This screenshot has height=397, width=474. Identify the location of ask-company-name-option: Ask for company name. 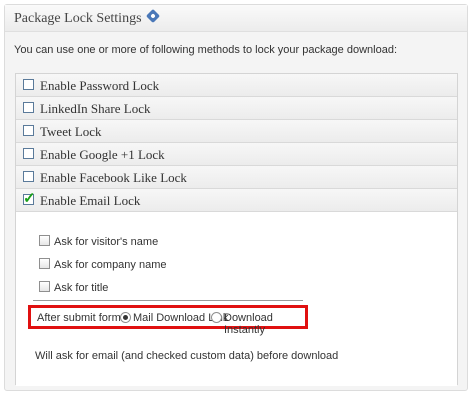
(103, 264).